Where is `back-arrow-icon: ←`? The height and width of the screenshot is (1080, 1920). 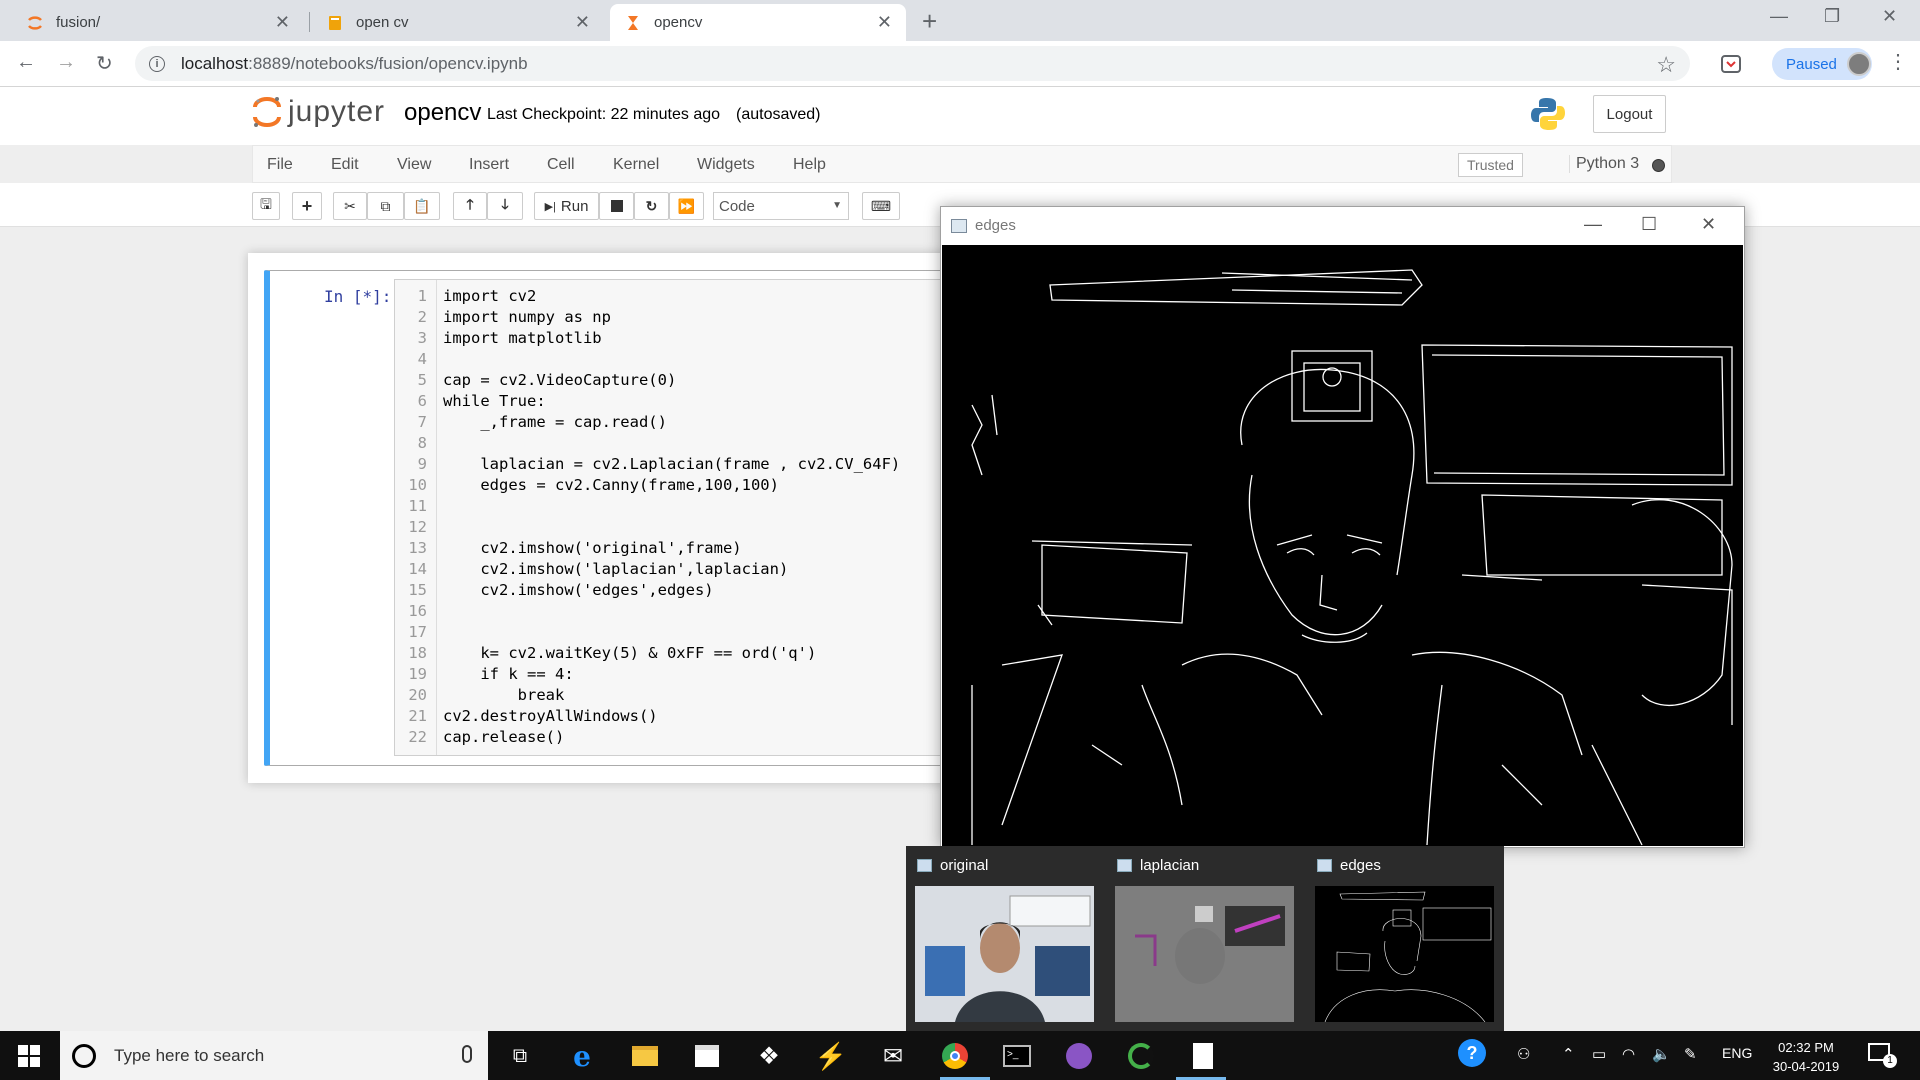 back-arrow-icon: ← is located at coordinates (26, 62).